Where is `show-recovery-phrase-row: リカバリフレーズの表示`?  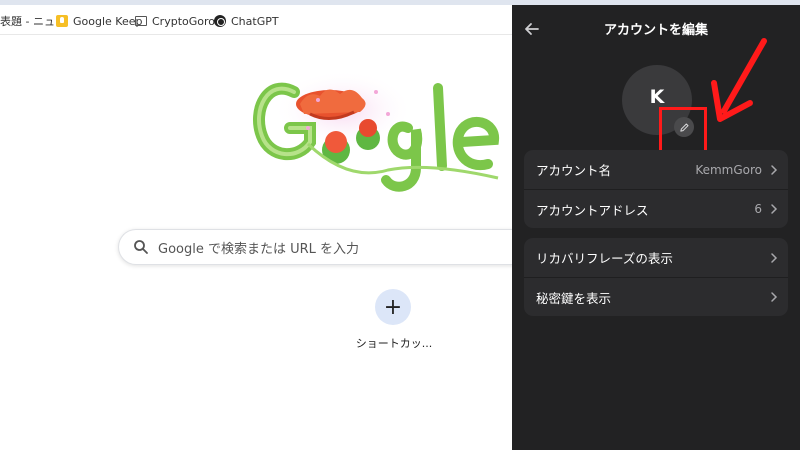
show-recovery-phrase-row: リカバリフレーズの表示 is located at coordinates (656, 257).